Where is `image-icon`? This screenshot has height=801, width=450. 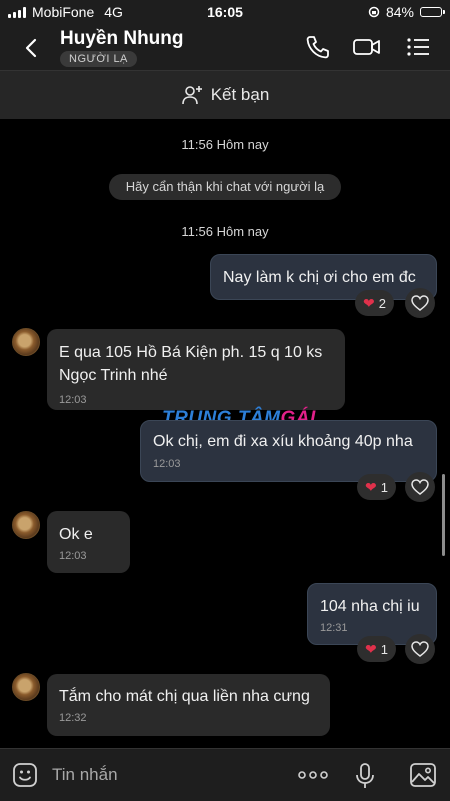
image-icon is located at coordinates (423, 775).